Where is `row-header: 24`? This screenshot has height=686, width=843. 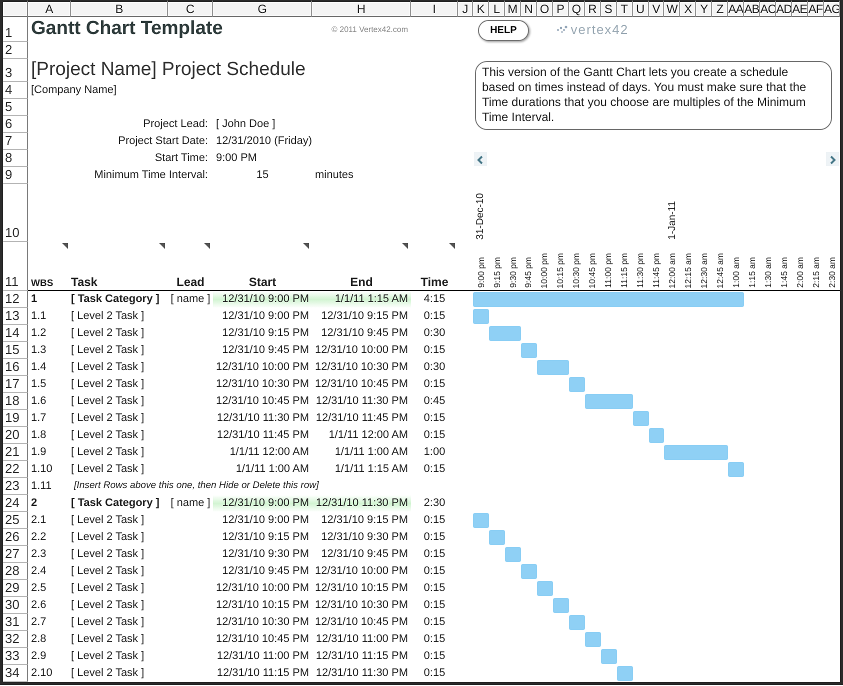
row-header: 24 is located at coordinates (15, 503).